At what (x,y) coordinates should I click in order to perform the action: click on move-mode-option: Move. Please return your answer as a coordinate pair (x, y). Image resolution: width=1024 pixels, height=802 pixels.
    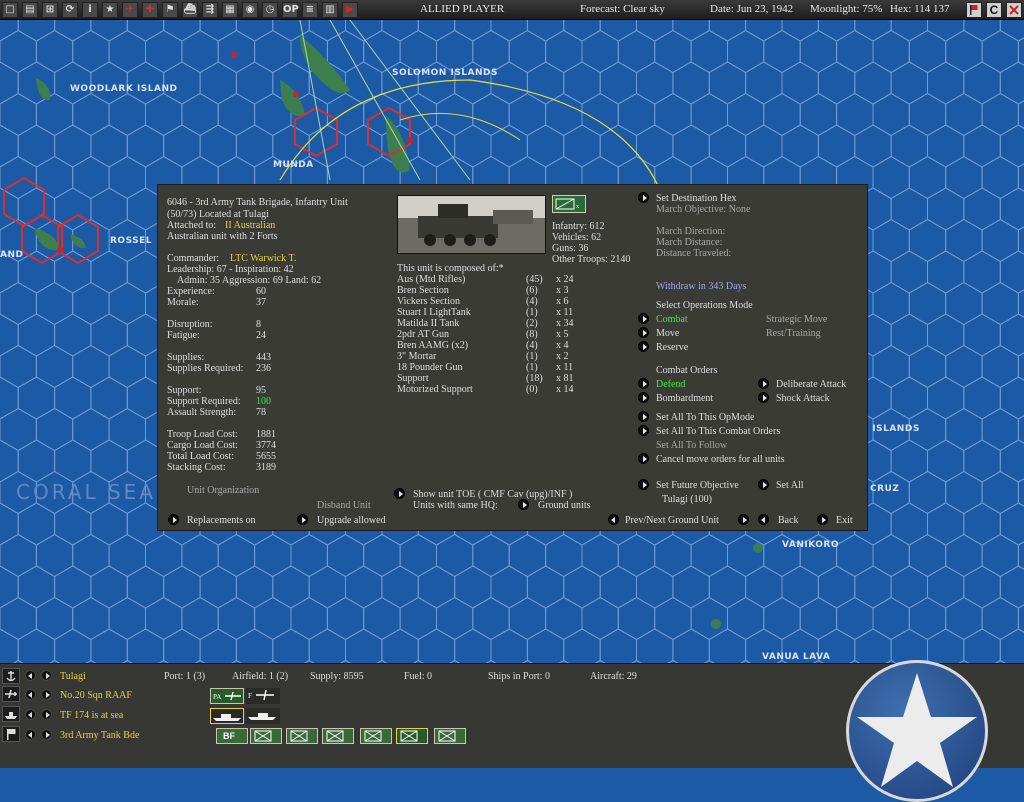
    Looking at the image, I should click on (667, 333).